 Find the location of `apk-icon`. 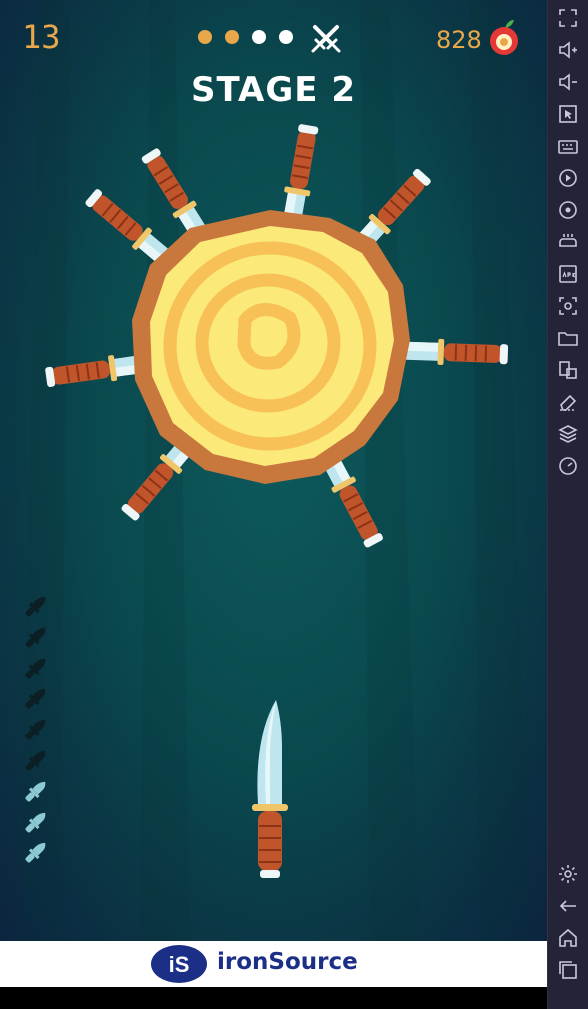

apk-icon is located at coordinates (568, 274).